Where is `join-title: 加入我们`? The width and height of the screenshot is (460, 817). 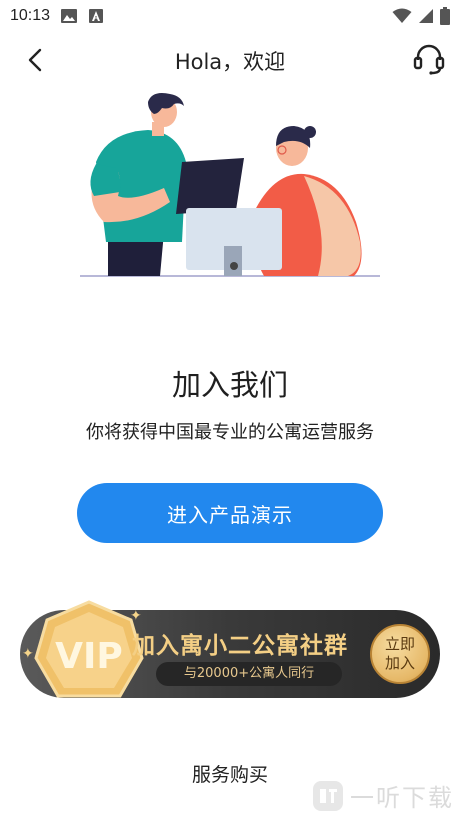 join-title: 加入我们 is located at coordinates (229, 385).